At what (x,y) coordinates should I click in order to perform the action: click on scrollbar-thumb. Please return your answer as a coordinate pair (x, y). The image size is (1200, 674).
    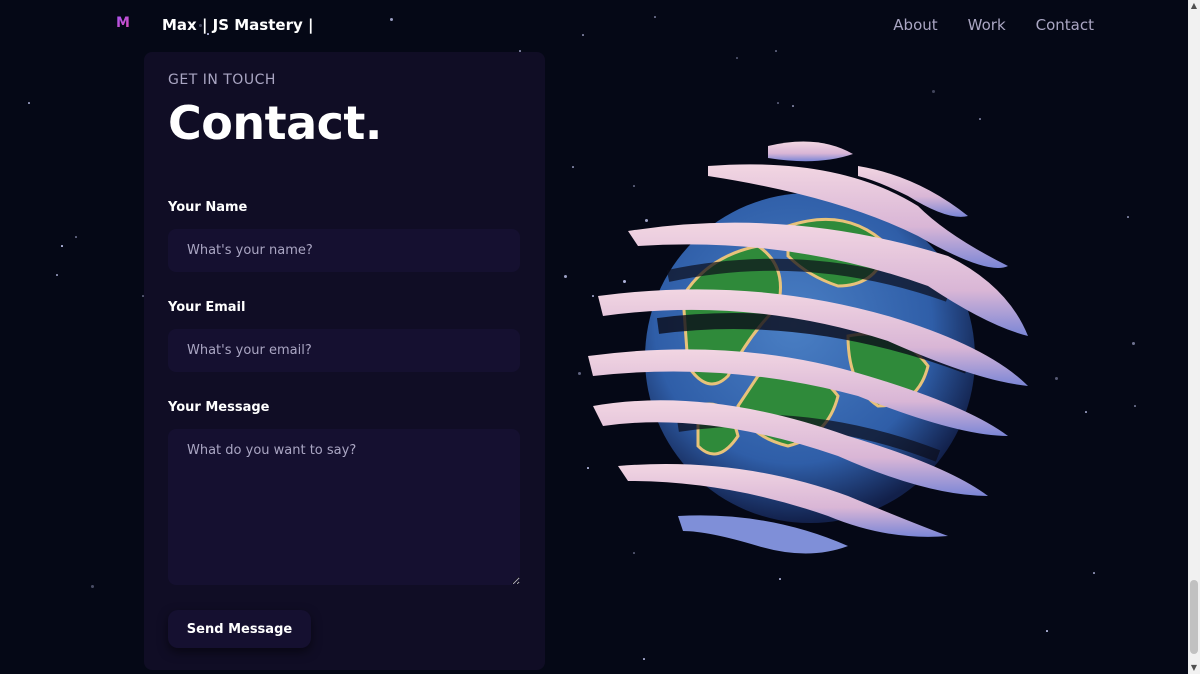
    Looking at the image, I should click on (1194, 617).